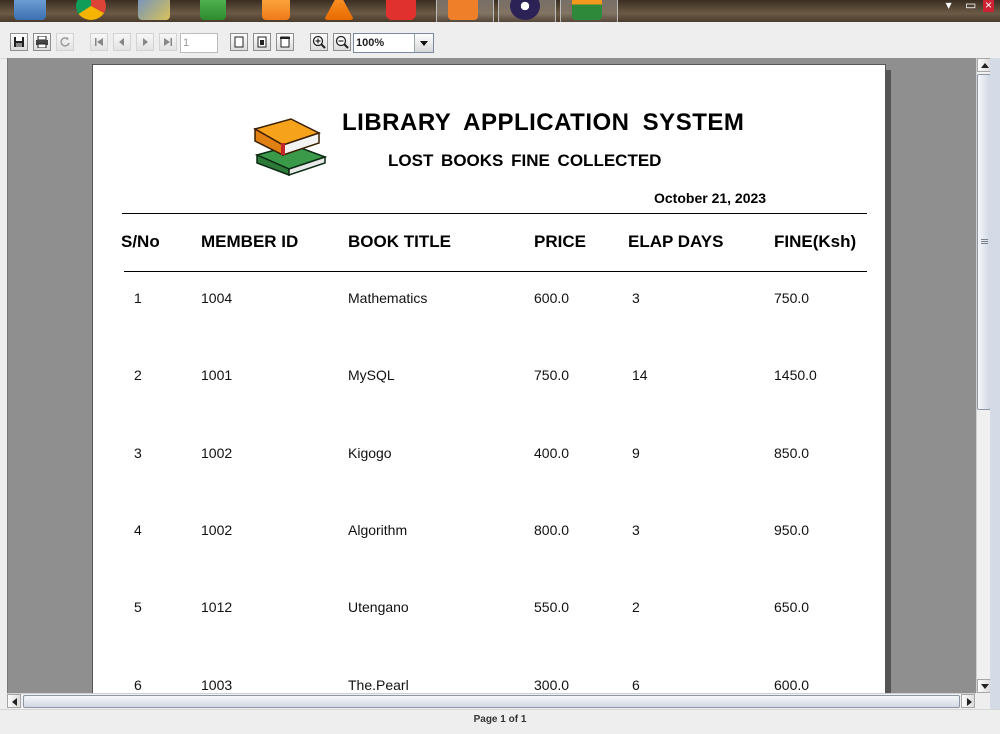 The image size is (1000, 734). Describe the element at coordinates (495, 271) in the screenshot. I see `header-bottom-rule` at that location.